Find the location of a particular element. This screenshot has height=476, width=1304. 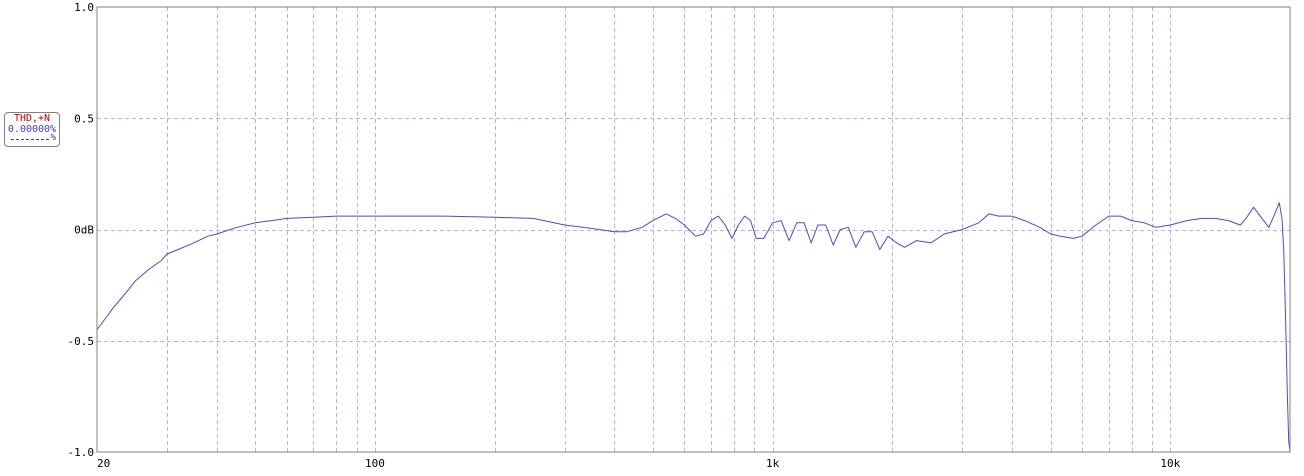

x-tick-label: 10k is located at coordinates (1170, 463).